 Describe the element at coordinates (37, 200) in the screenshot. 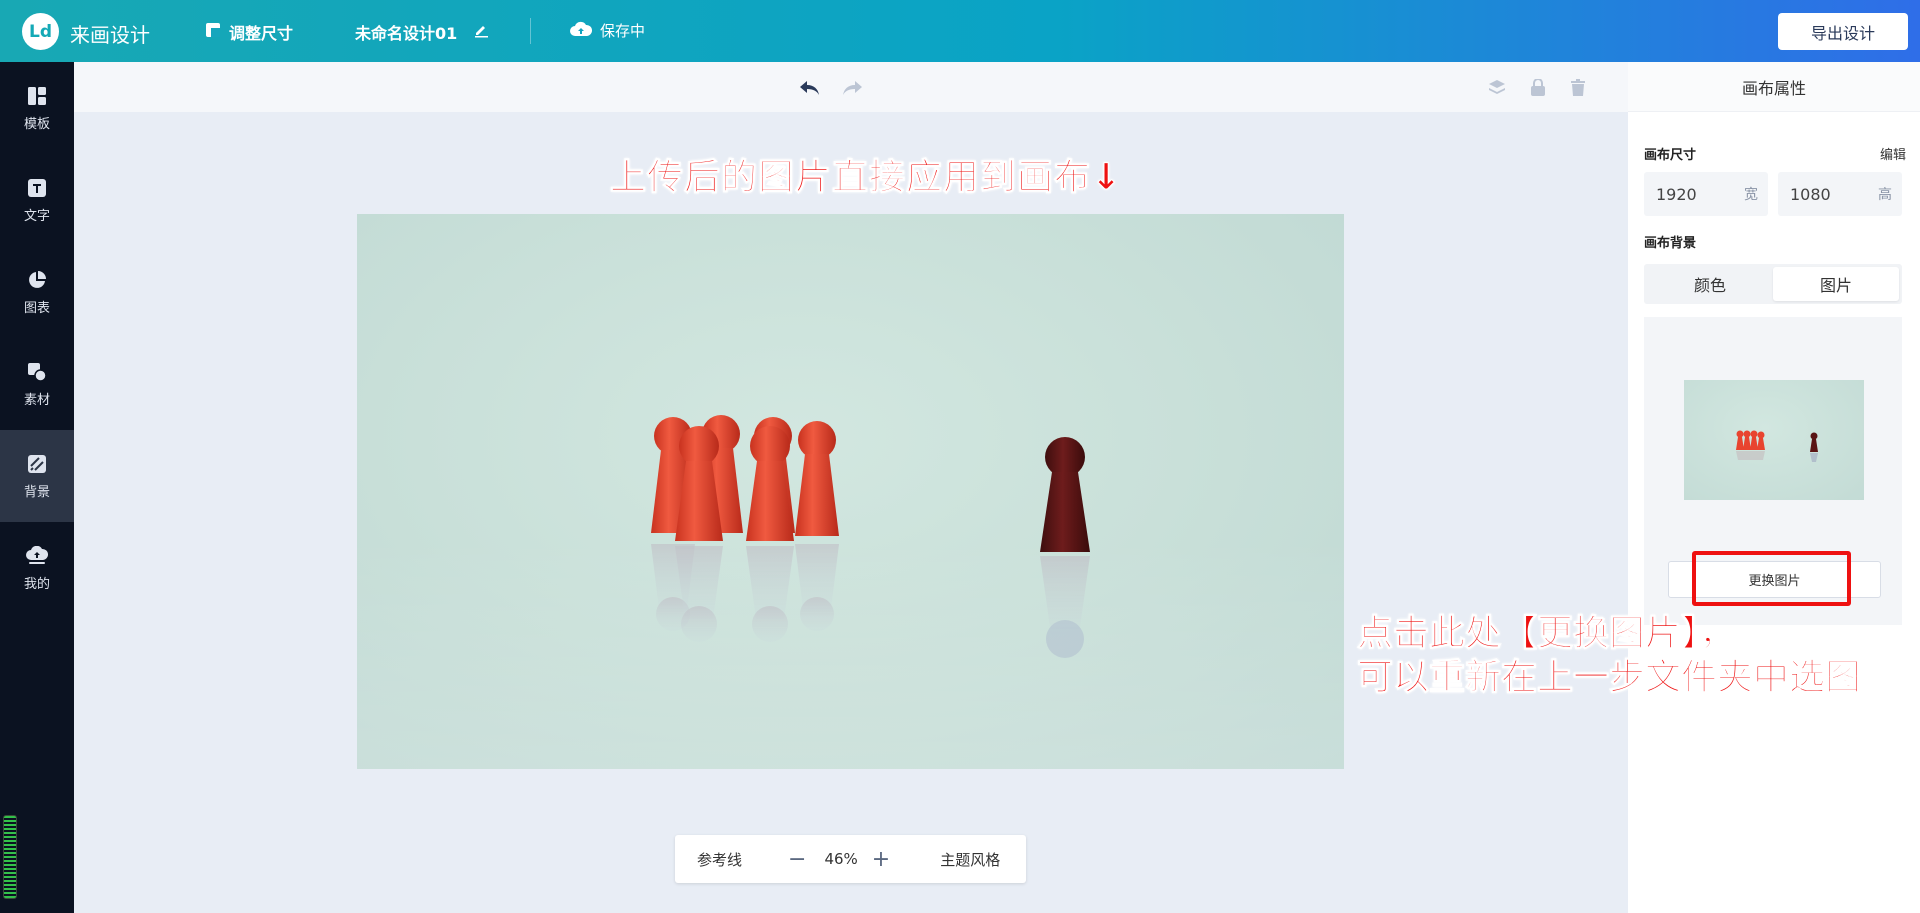

I see `sidebar-item-text: 文字` at that location.